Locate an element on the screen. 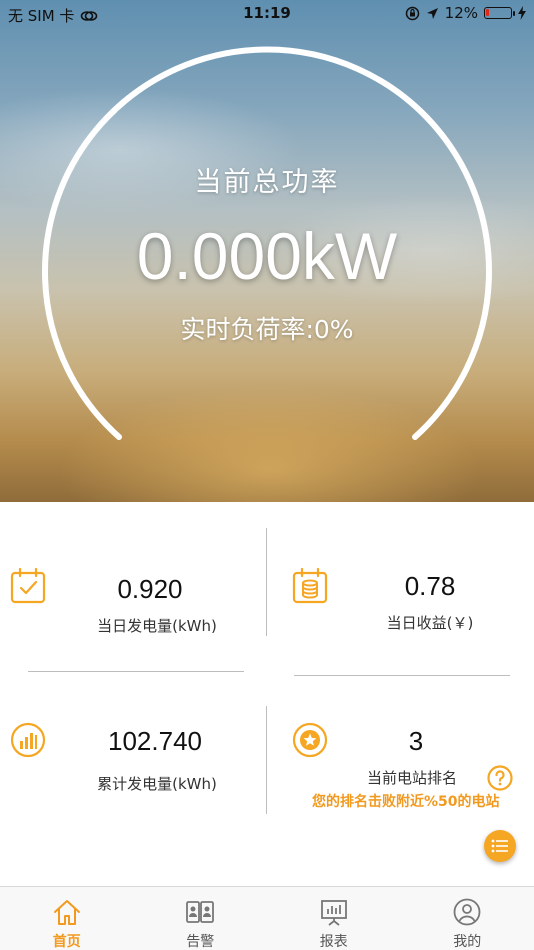 This screenshot has height=950, width=534. total-generation-label: 累计发电量(kWh) is located at coordinates (157, 784).